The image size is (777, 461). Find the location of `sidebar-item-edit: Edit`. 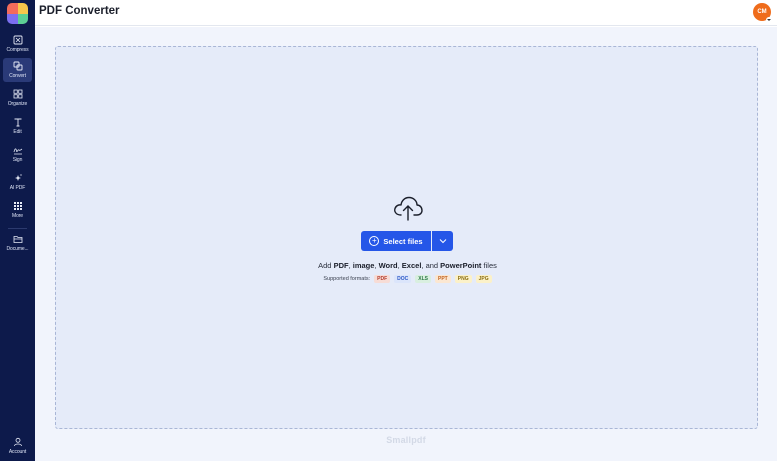

sidebar-item-edit: Edit is located at coordinates (17, 126).